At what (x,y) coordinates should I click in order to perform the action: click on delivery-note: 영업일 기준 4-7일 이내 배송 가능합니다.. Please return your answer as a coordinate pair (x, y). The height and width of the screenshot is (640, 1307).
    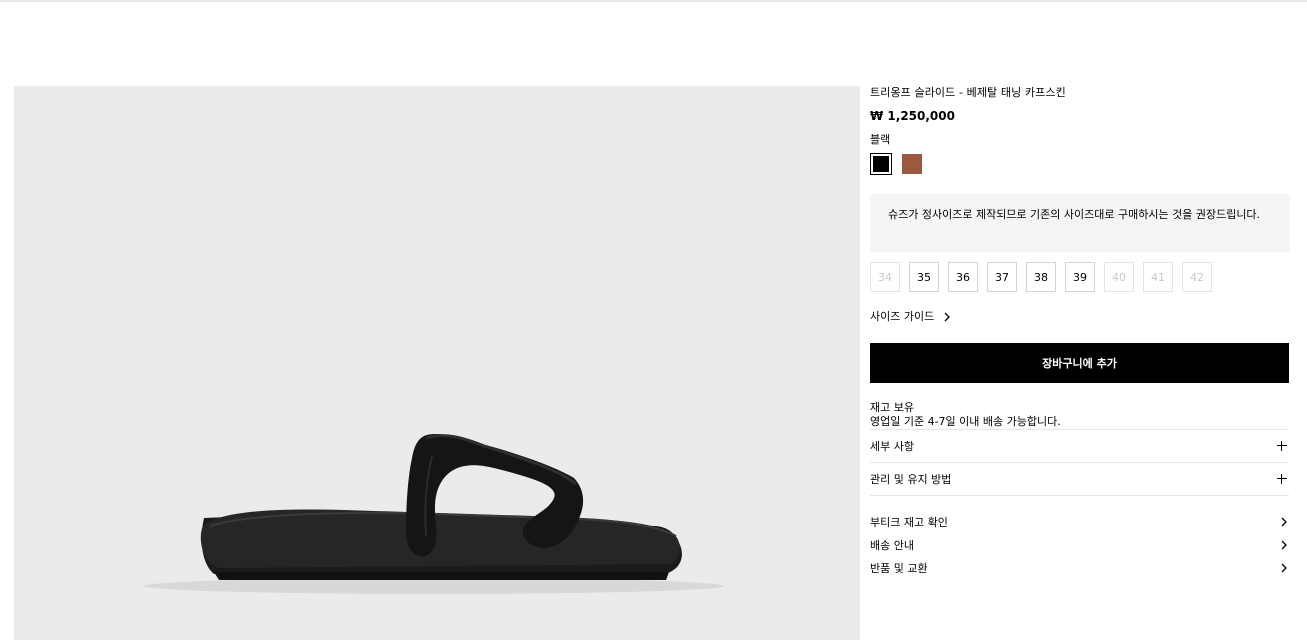
    Looking at the image, I should click on (965, 421).